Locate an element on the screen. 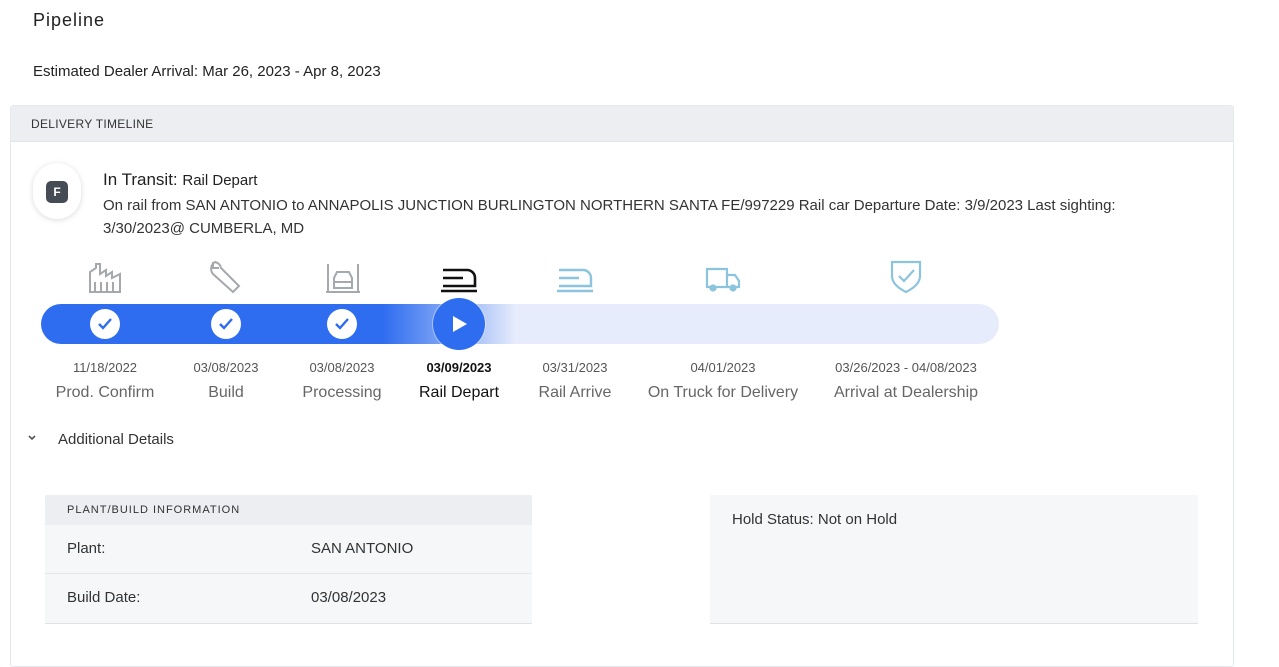 The width and height of the screenshot is (1279, 667). step-label: Arrival at Dealership is located at coordinates (906, 392).